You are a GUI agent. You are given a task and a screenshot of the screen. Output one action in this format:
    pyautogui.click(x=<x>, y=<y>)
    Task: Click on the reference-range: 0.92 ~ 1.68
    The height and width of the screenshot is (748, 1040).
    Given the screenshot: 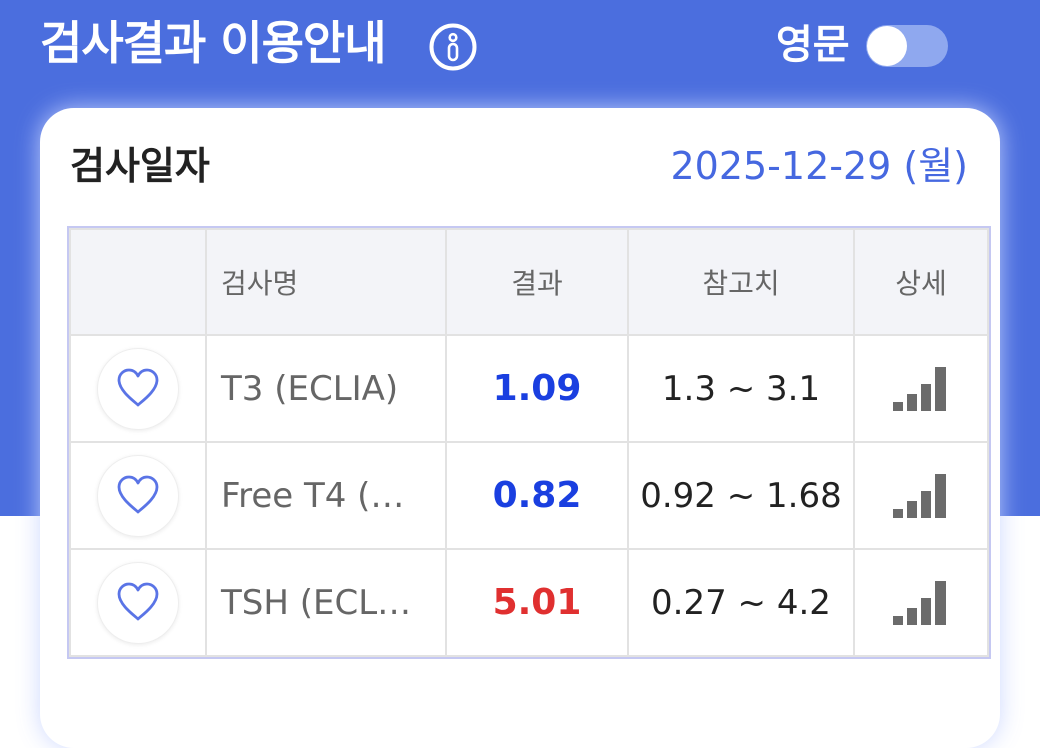 What is the action you would take?
    pyautogui.click(x=741, y=495)
    